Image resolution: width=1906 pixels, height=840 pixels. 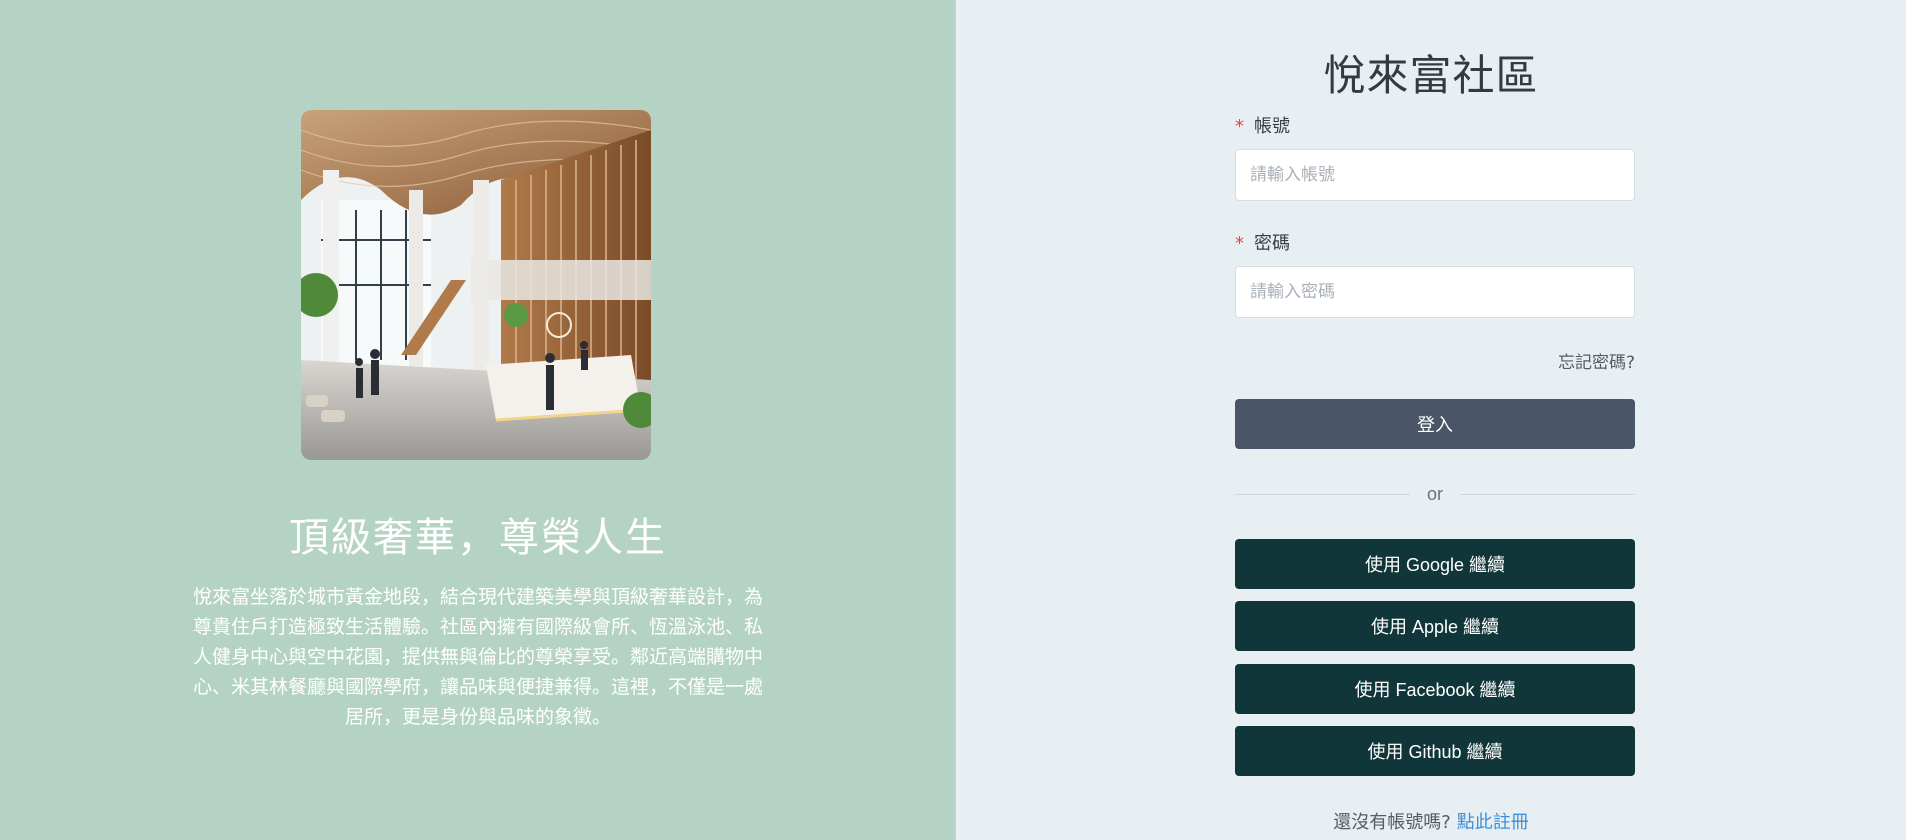 I want to click on password-input, so click(x=1435, y=292).